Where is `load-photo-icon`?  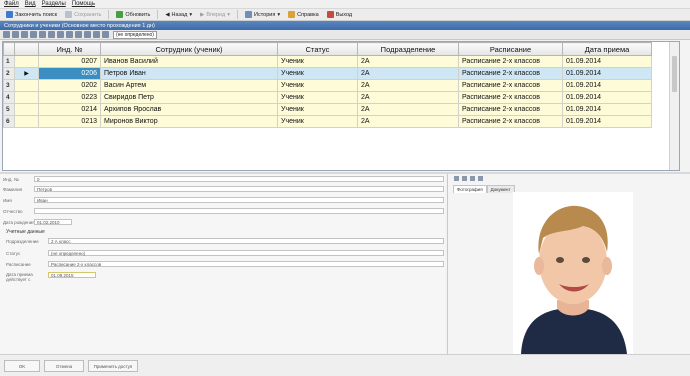
load-photo-icon is located at coordinates (456, 178).